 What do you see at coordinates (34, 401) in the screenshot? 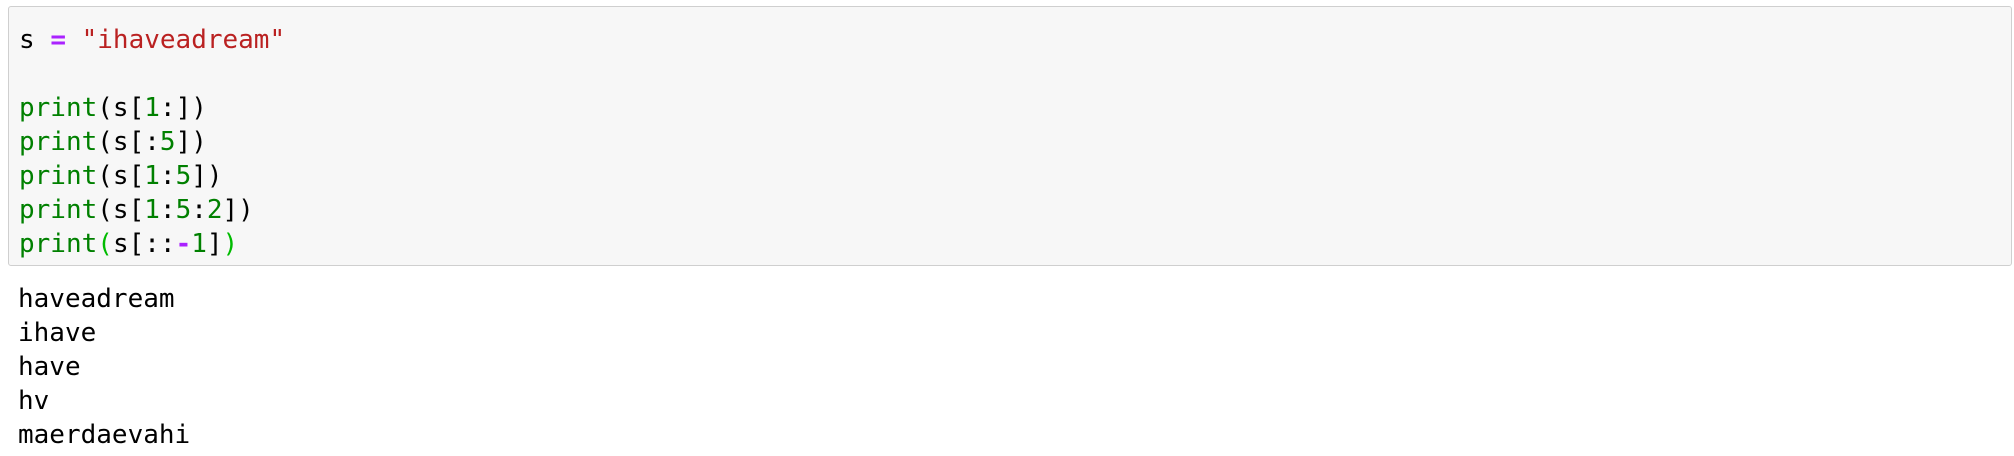
I see `output-line: hv` at bounding box center [34, 401].